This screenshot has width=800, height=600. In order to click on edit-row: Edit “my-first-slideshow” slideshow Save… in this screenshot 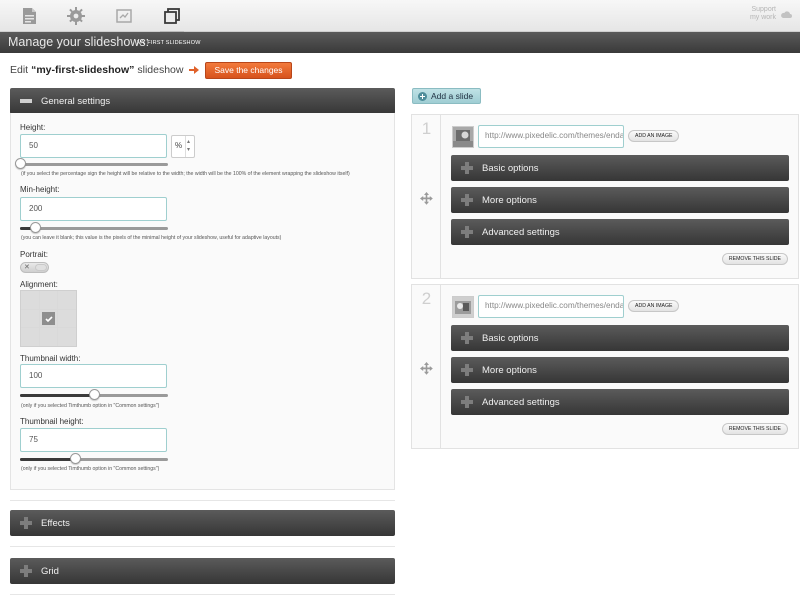, I will do `click(151, 70)`.